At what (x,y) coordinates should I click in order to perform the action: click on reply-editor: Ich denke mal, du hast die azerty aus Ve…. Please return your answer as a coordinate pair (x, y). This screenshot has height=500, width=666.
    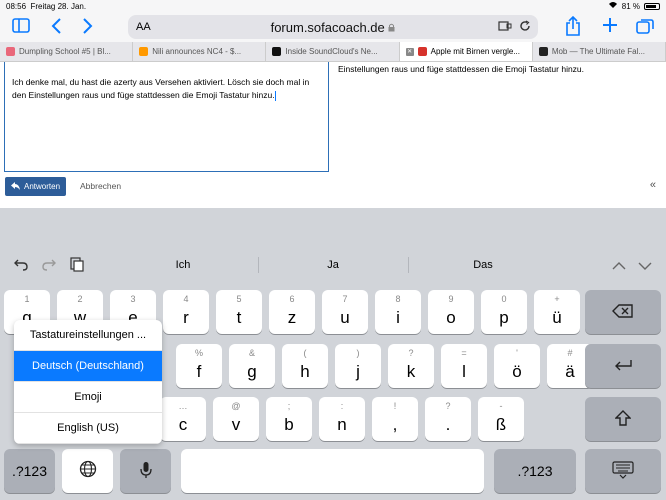
    Looking at the image, I should click on (166, 117).